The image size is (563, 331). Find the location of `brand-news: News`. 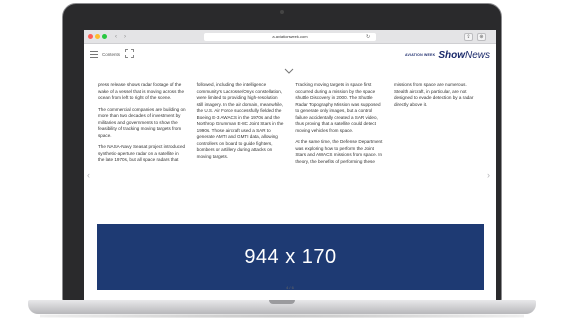

brand-news: News is located at coordinates (477, 55).